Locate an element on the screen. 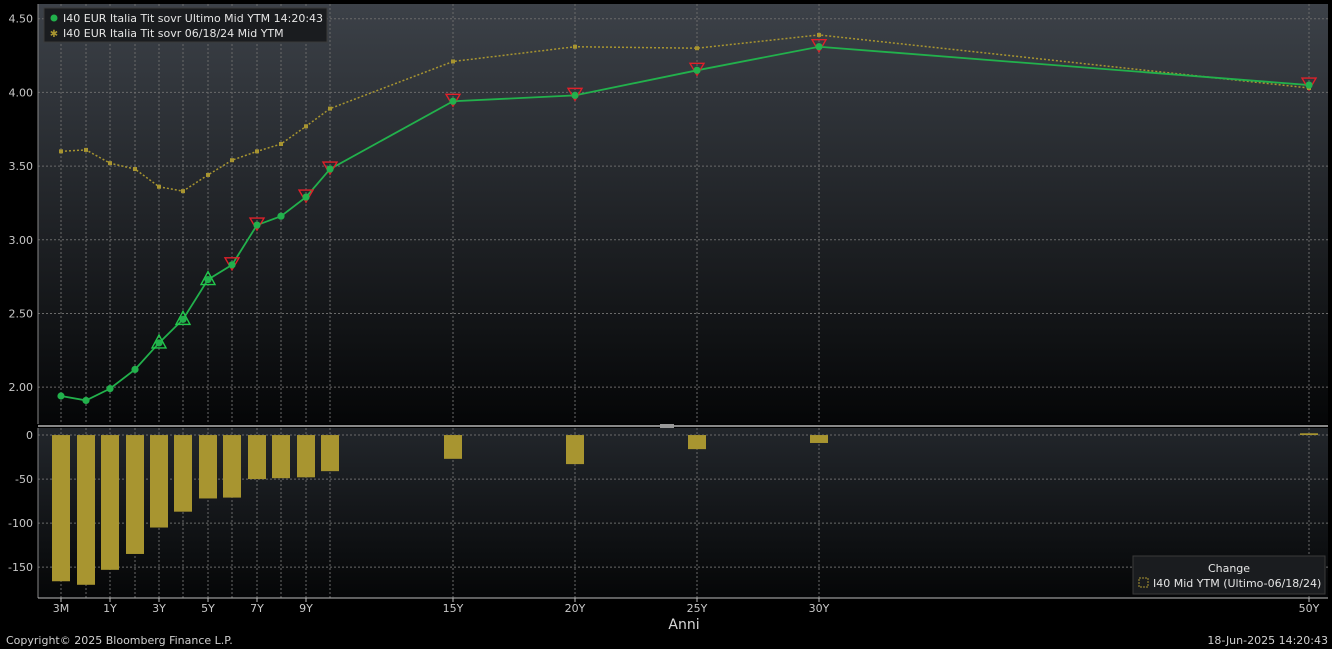  copyright-text: Copyright© 2025 Bloomberg Finance L.P. is located at coordinates (119, 640).